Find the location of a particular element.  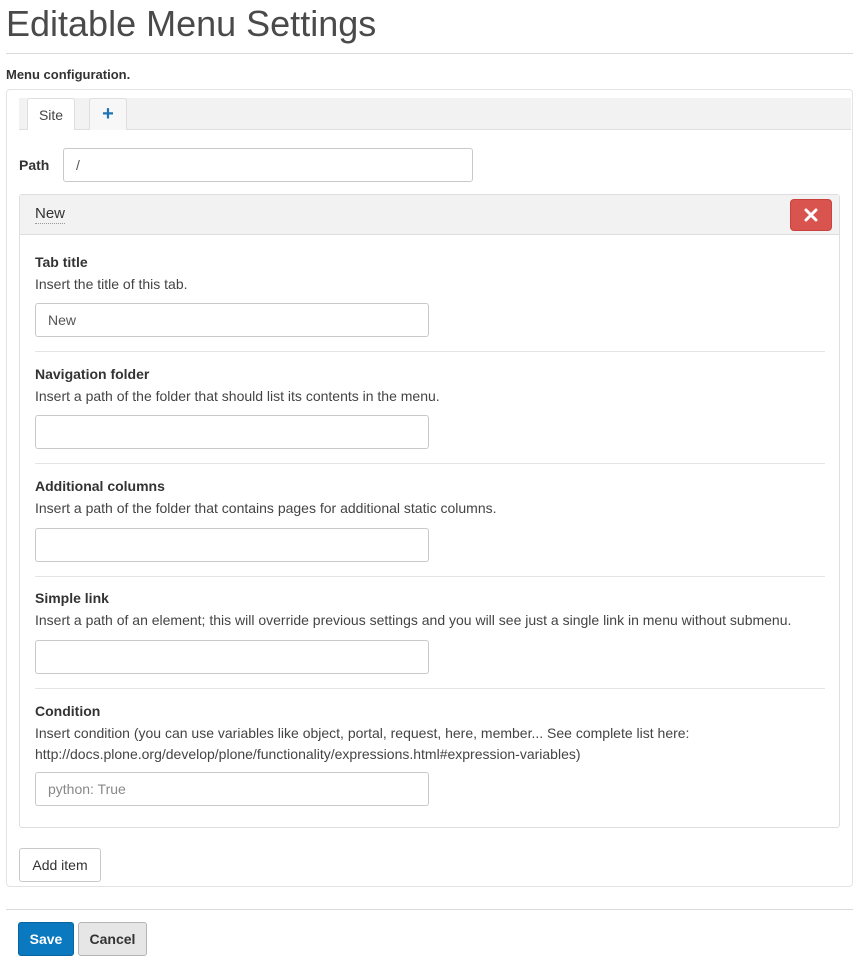

field-tab-title: Tab title Insert the title of this tab. is located at coordinates (430, 274).